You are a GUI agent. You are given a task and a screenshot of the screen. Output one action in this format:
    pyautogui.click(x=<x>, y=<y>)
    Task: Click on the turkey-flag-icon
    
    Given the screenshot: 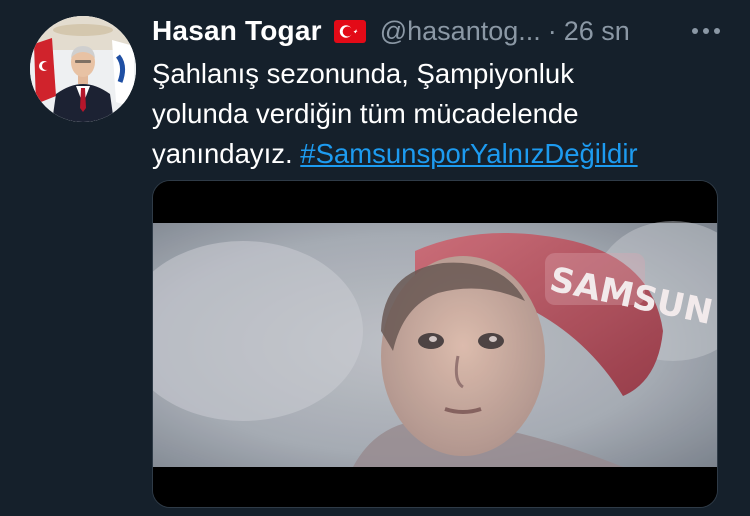 What is the action you would take?
    pyautogui.click(x=349, y=31)
    